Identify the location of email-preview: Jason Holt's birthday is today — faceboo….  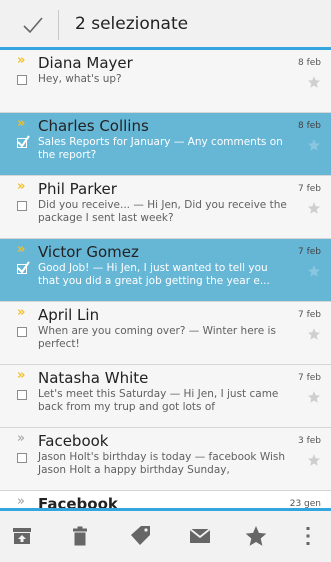
(162, 463).